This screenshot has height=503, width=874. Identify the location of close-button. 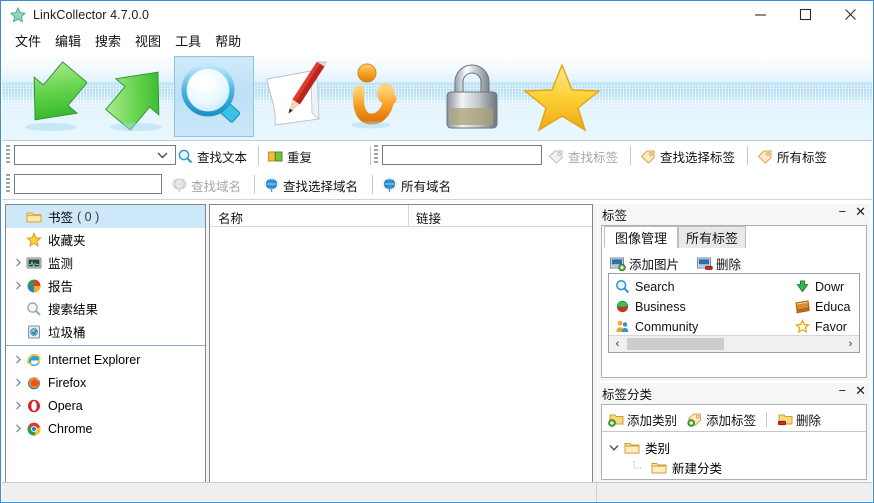
(850, 14).